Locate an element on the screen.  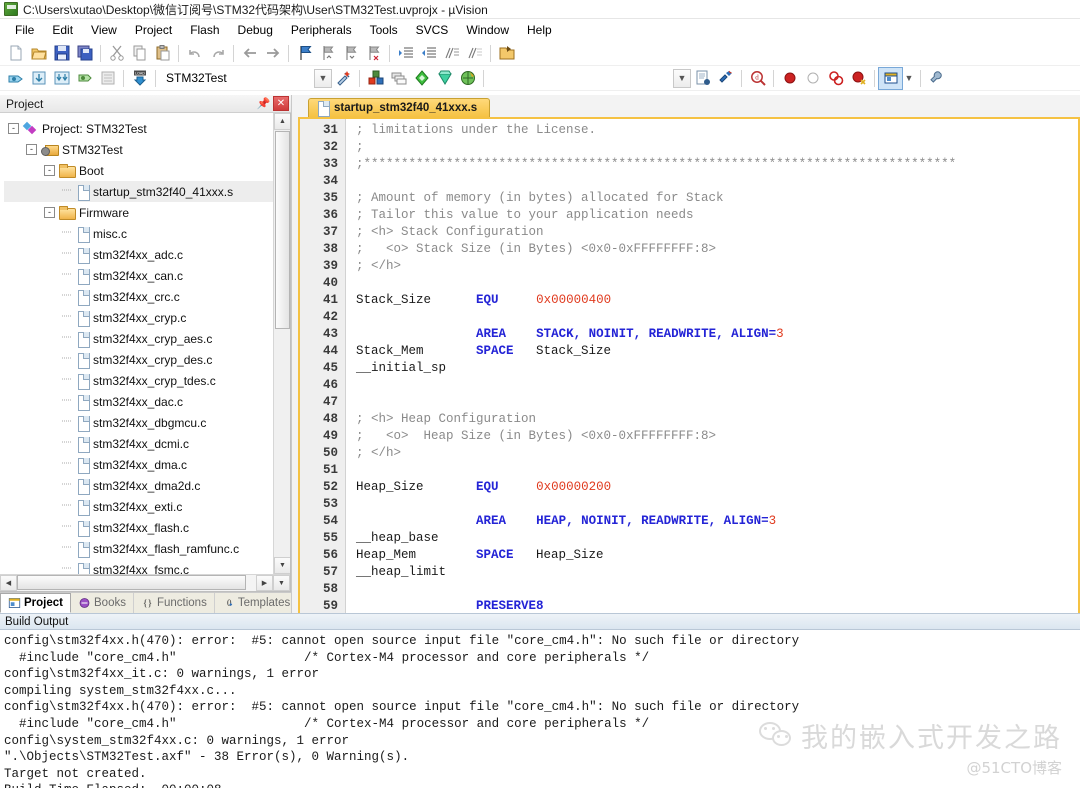
new-file-icon is located at coordinates (15, 53).